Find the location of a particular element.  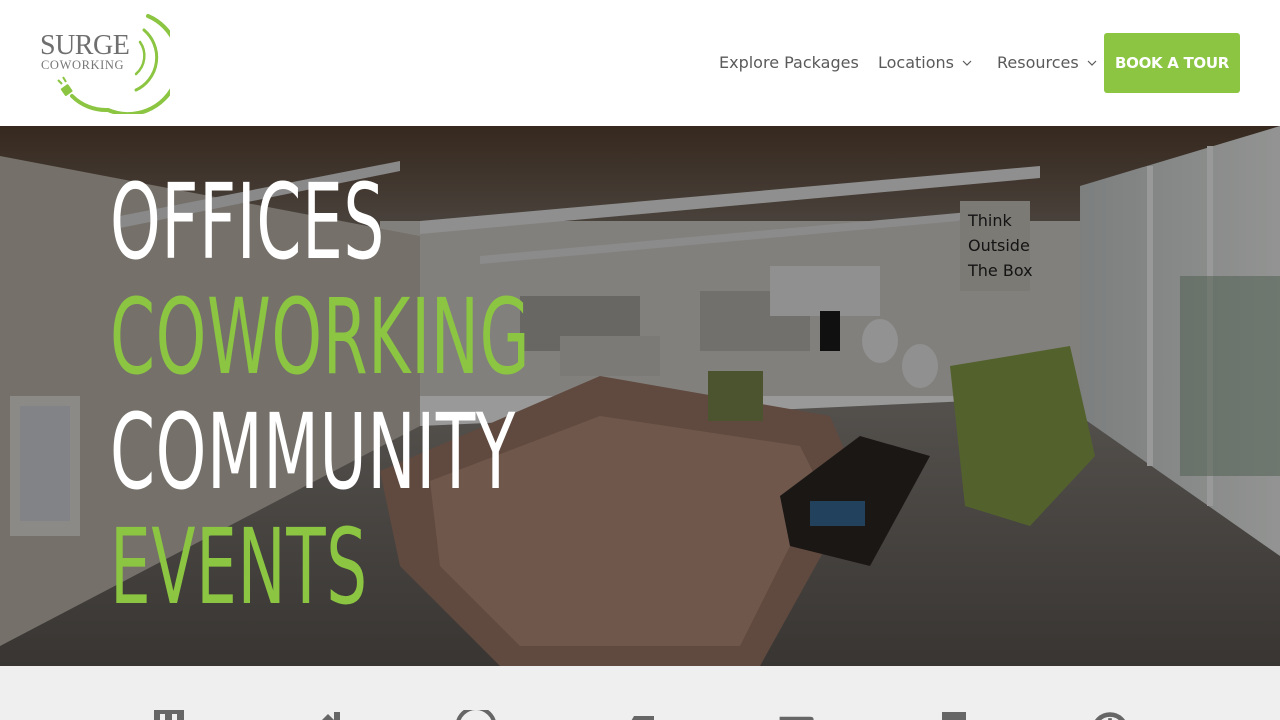

house-icon is located at coordinates (331, 716).